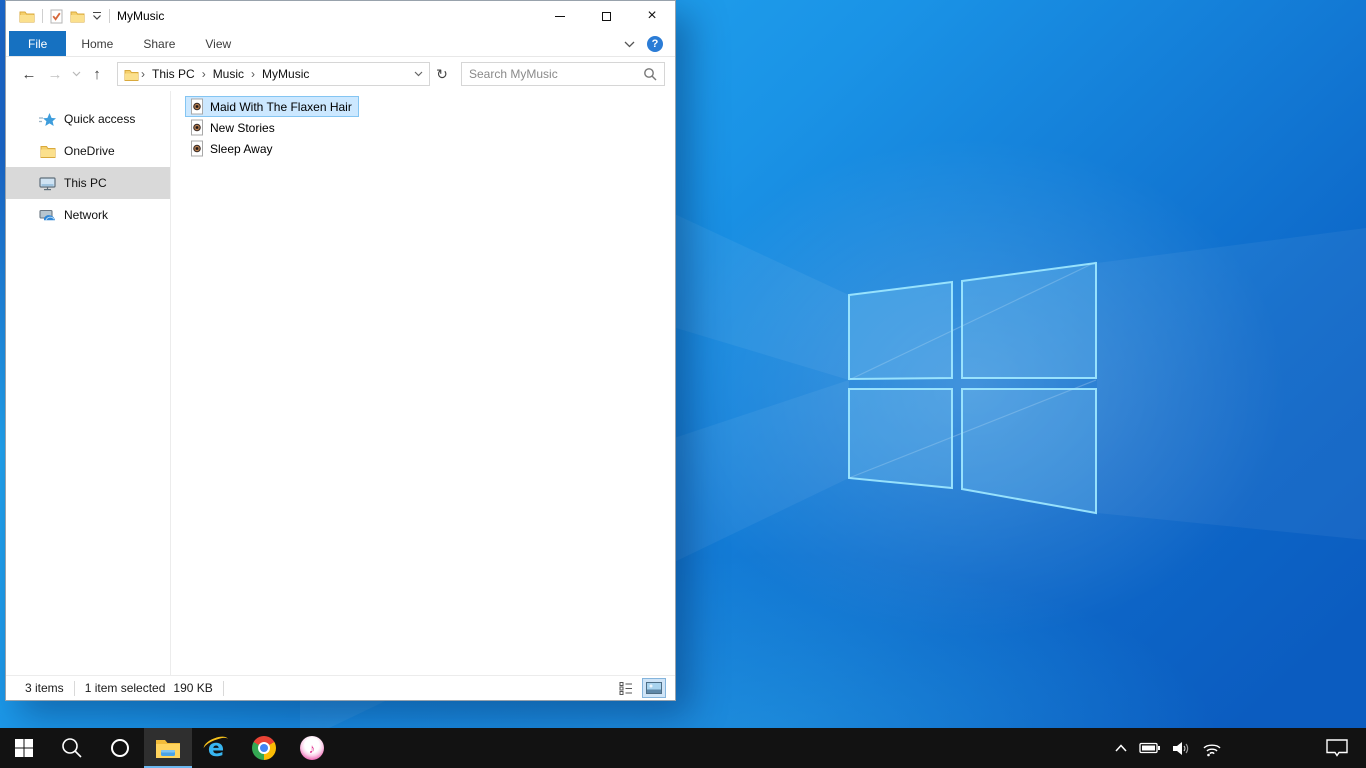  Describe the element at coordinates (168, 748) in the screenshot. I see `taskbar-file-explorer-button` at that location.